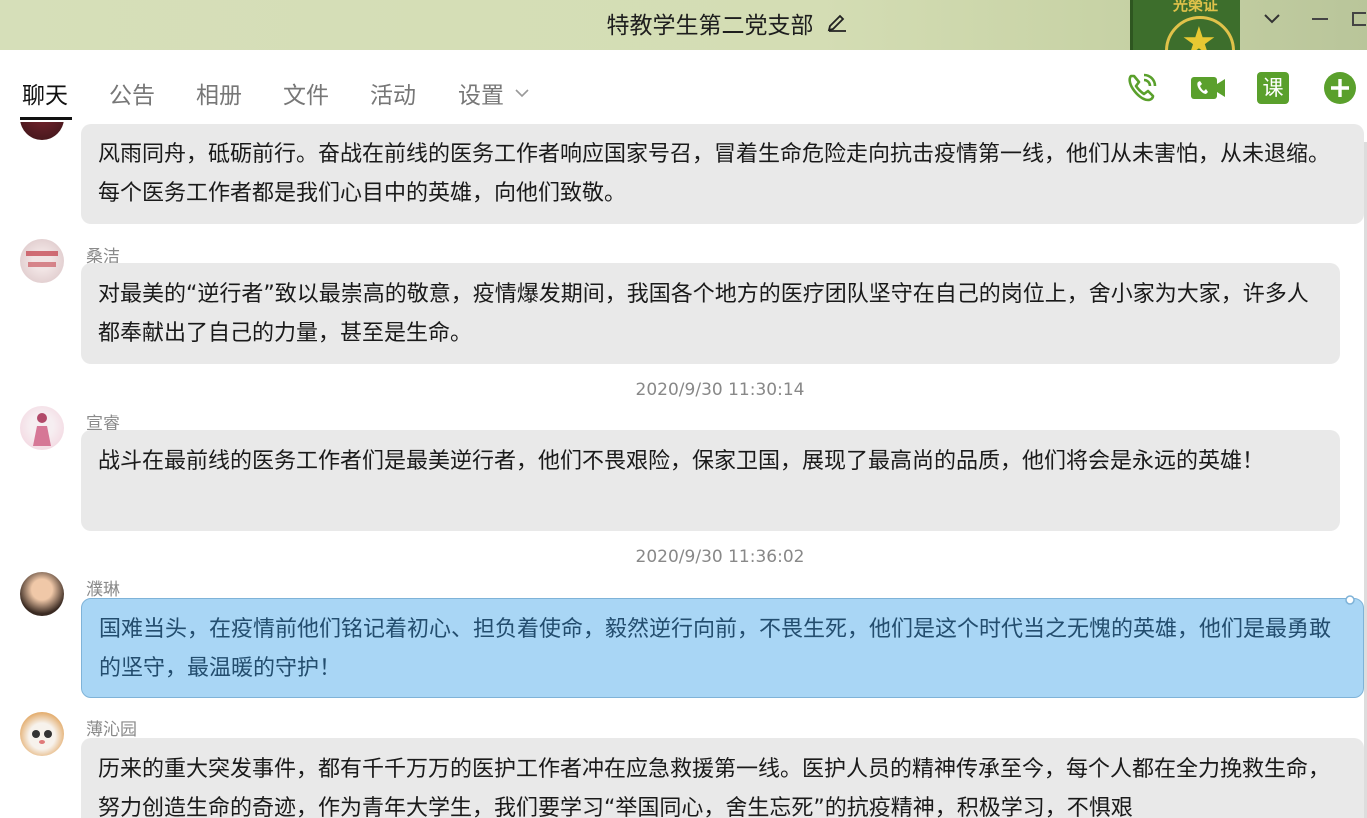  I want to click on tab-files: 文件, so click(306, 96).